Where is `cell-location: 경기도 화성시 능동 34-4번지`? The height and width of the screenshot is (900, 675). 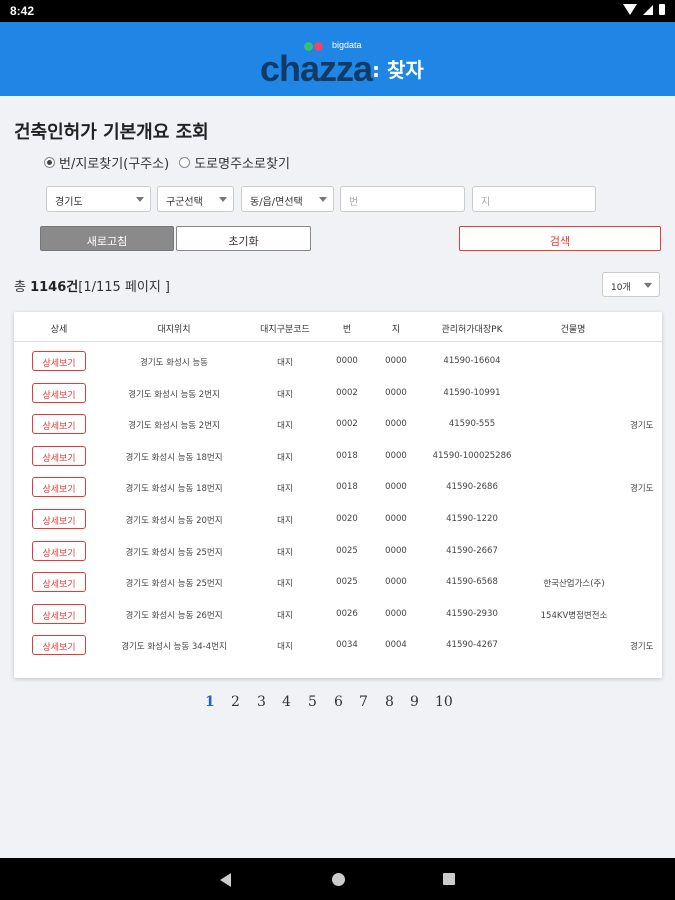
cell-location: 경기도 화성시 능동 34-4번지 is located at coordinates (174, 647).